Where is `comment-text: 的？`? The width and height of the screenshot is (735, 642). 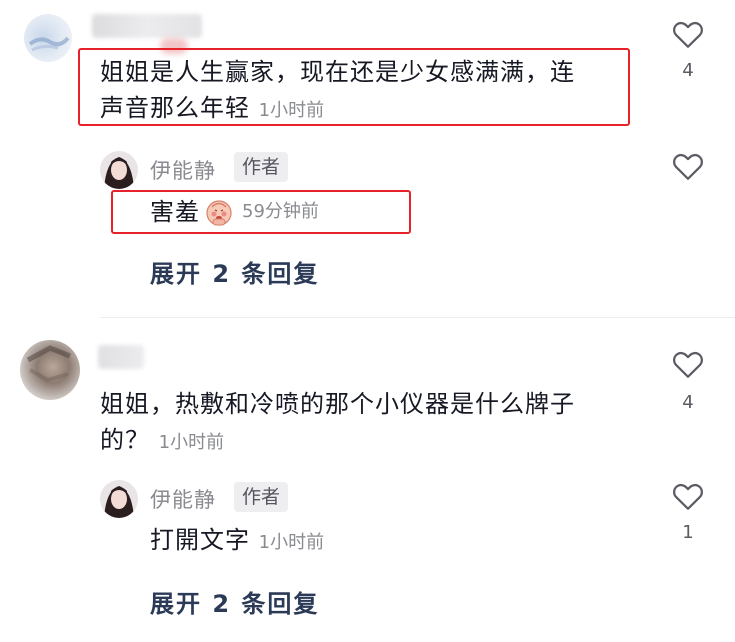
comment-text: 的？ is located at coordinates (125, 440).